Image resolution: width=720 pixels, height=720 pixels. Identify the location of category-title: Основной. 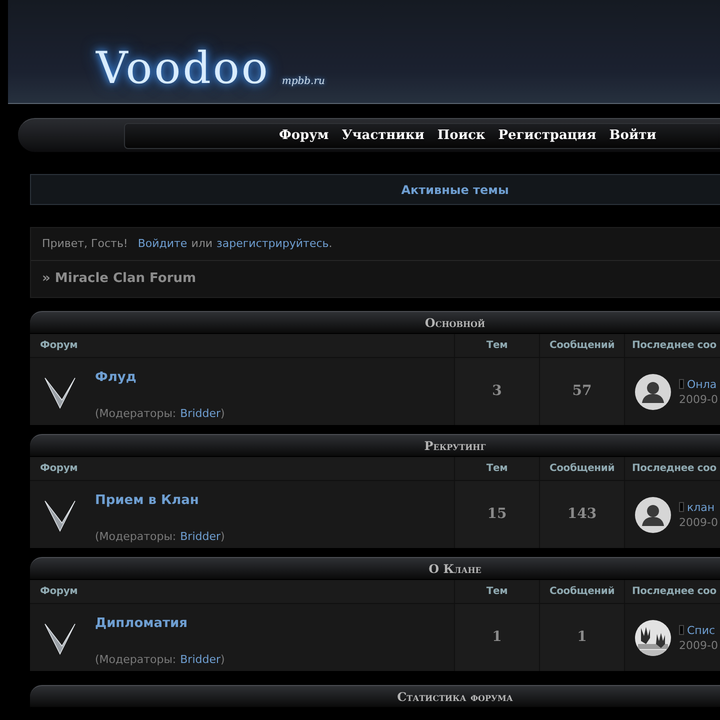
(455, 323).